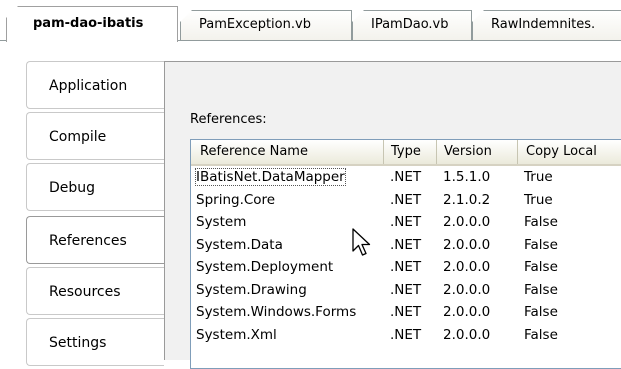 This screenshot has height=369, width=621. I want to click on cell-text: System, so click(221, 222).